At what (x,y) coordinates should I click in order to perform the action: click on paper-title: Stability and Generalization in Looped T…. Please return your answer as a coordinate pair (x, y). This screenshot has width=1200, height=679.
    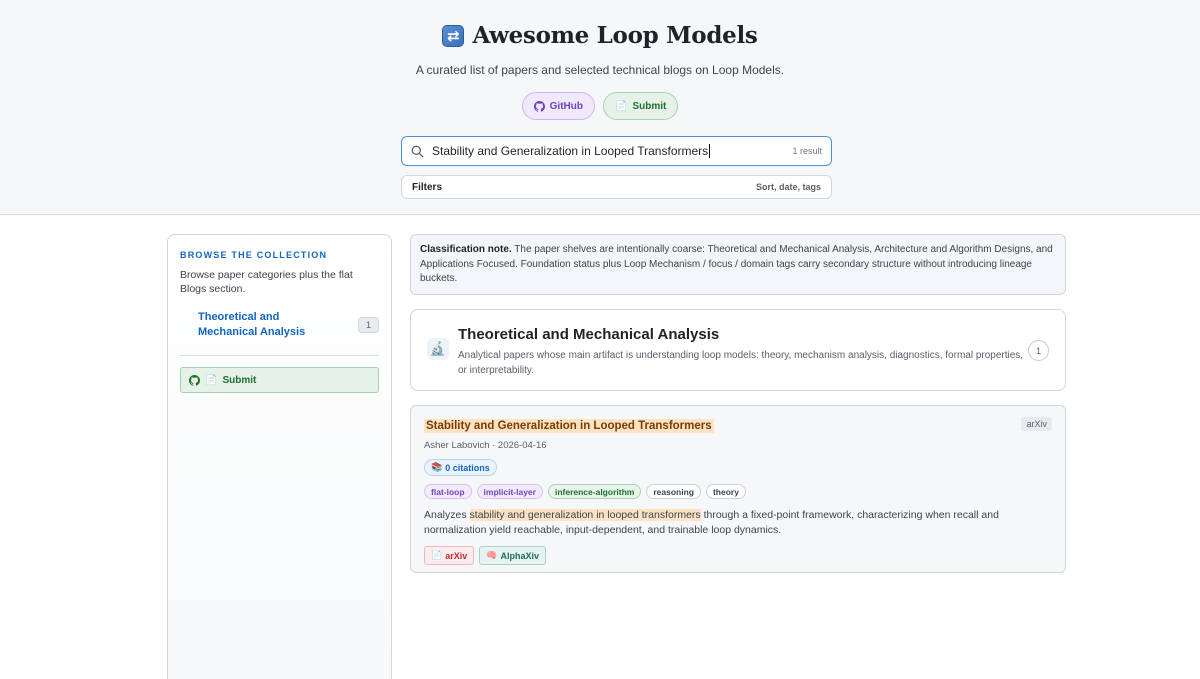
    Looking at the image, I should click on (569, 426).